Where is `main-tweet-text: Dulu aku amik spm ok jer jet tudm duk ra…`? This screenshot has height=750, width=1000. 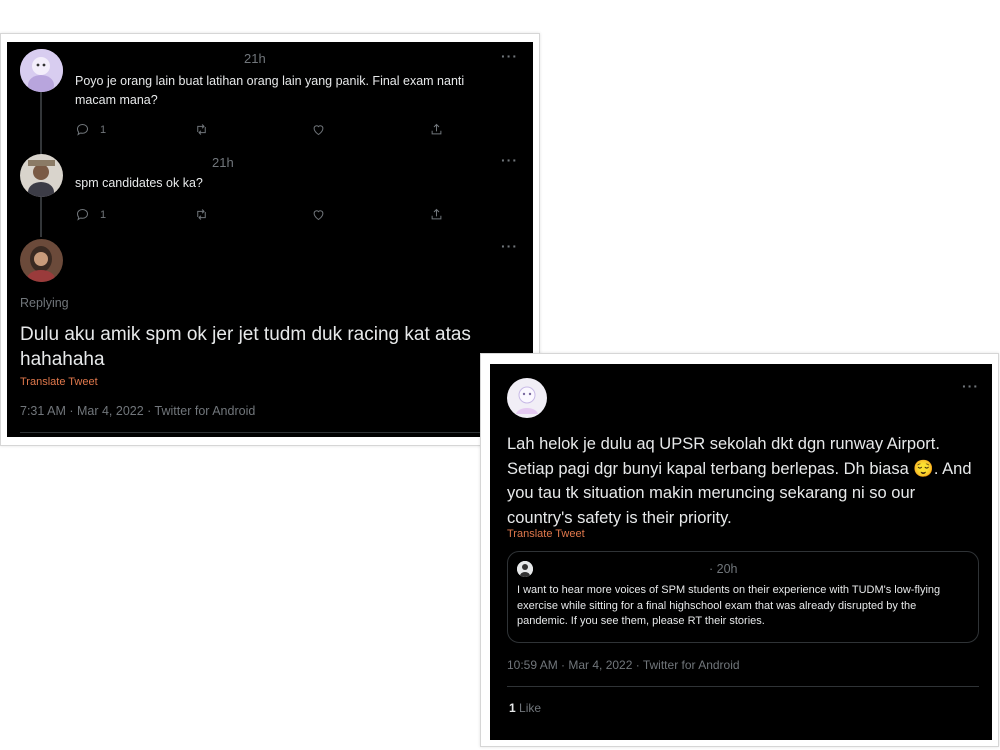
main-tweet-text: Dulu aku amik spm ok jer jet tudm duk ra… is located at coordinates (245, 347).